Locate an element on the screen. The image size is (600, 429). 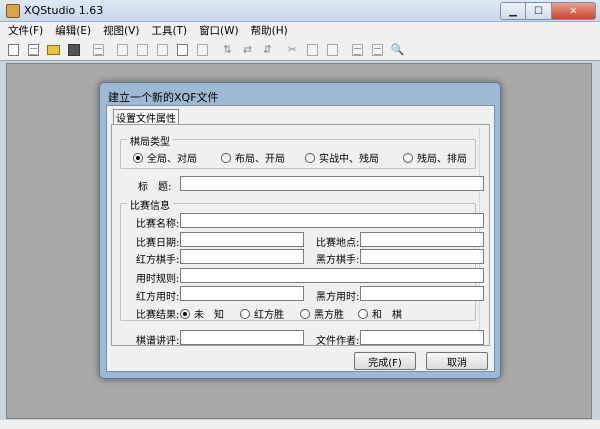
radio-middle-game: 实战中、残局 is located at coordinates (342, 157).